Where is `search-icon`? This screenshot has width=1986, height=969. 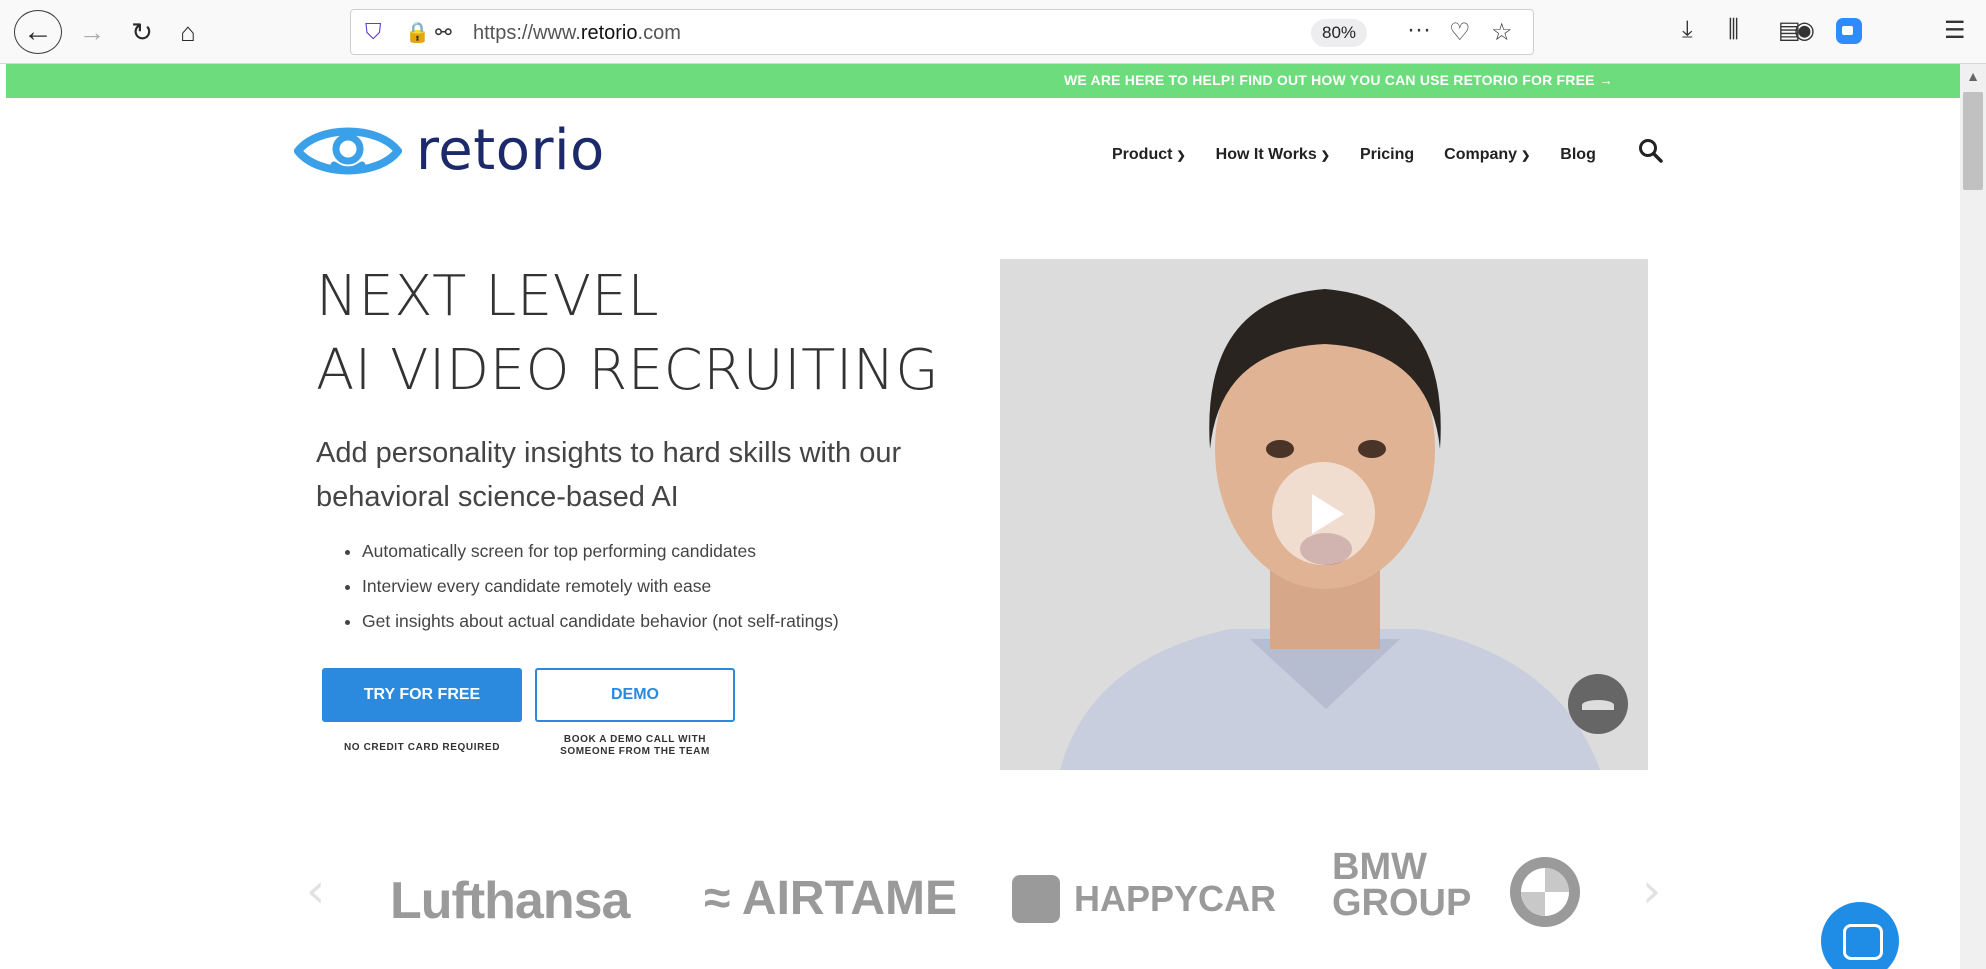
search-icon is located at coordinates (1651, 151).